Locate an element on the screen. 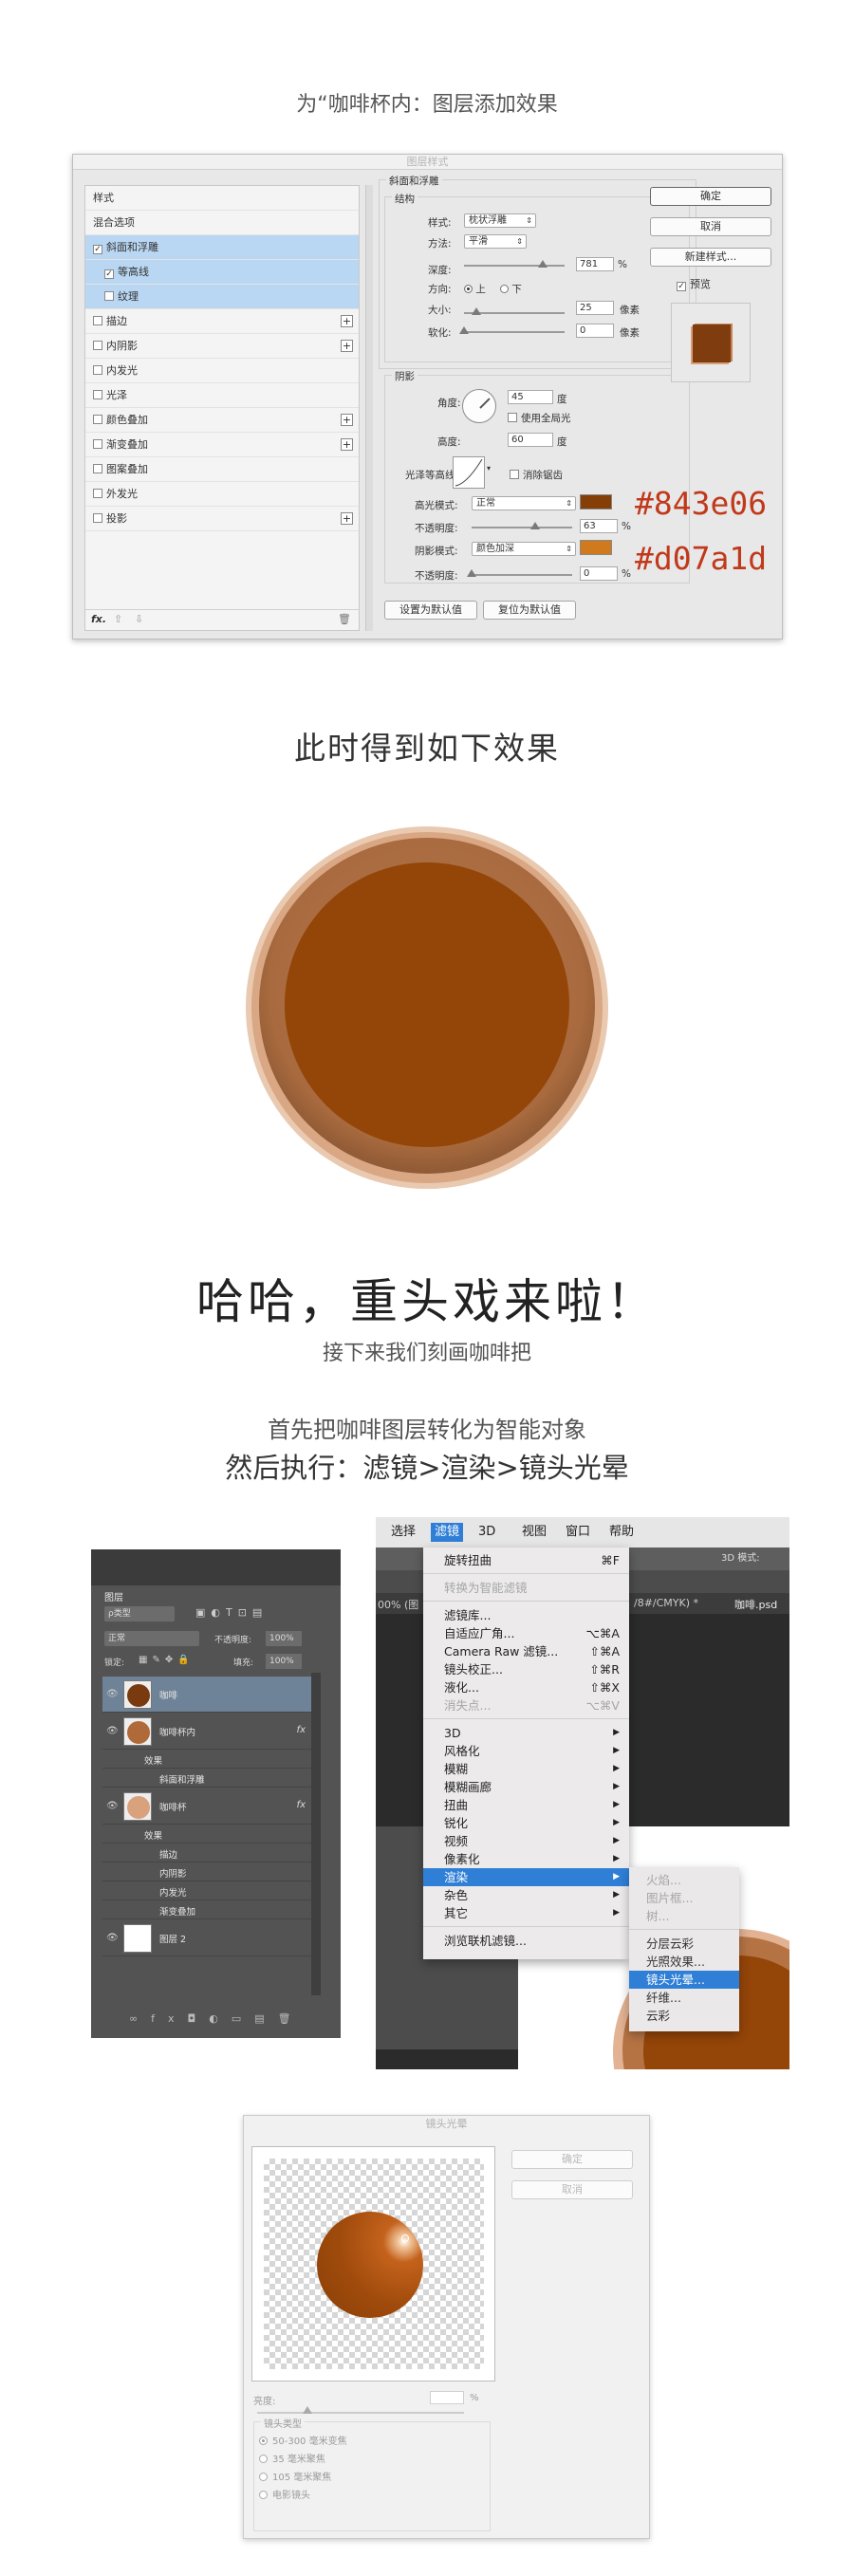  menubar-item: 3D is located at coordinates (487, 1532).